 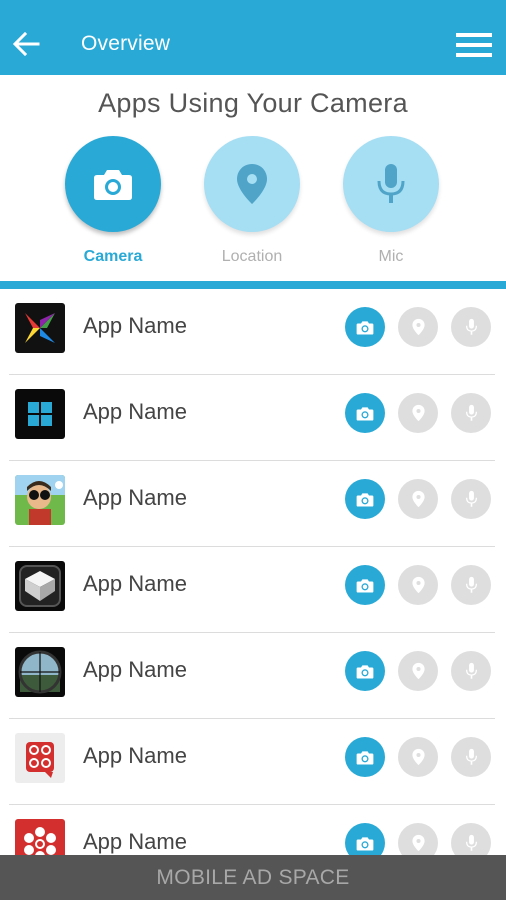 What do you see at coordinates (126, 43) in the screenshot?
I see `page-title: Overview` at bounding box center [126, 43].